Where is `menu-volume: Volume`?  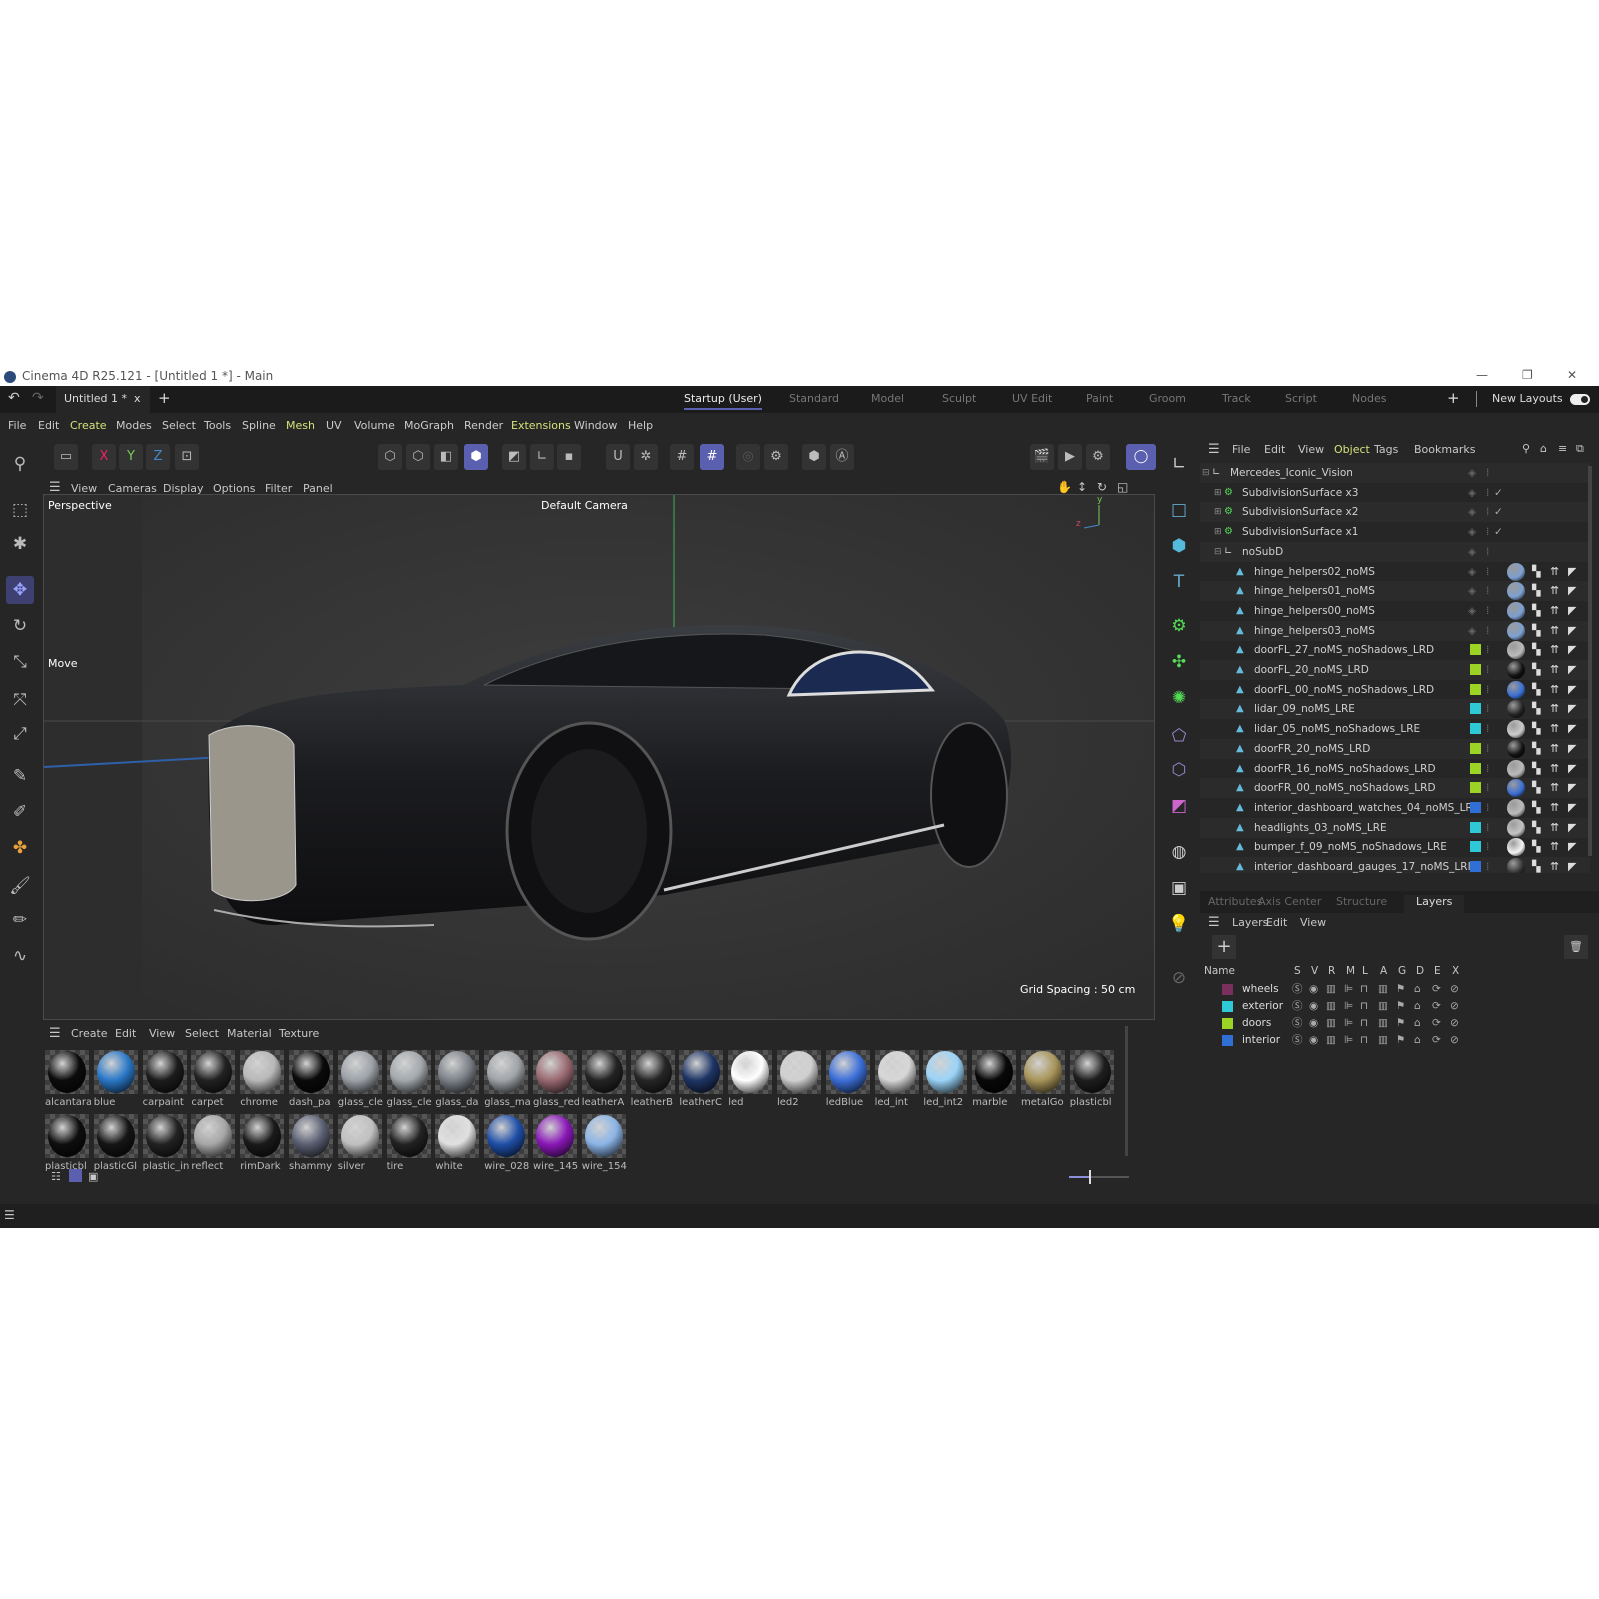
menu-volume: Volume is located at coordinates (374, 425).